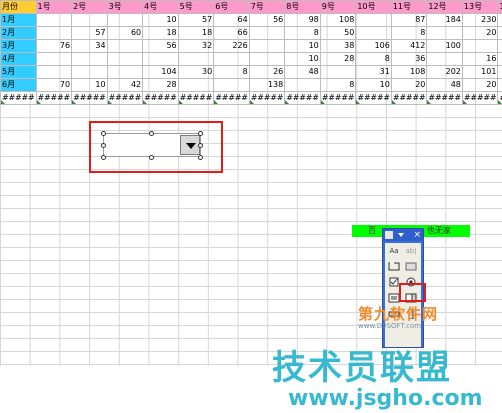 The height and width of the screenshot is (413, 502). What do you see at coordinates (480, 7) in the screenshot?
I see `day-header-cell: 13号` at bounding box center [480, 7].